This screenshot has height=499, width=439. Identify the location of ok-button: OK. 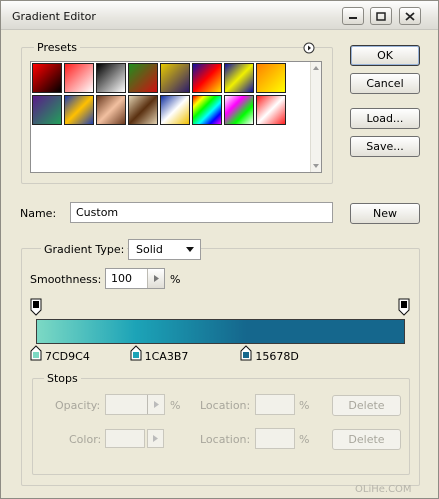
(385, 55).